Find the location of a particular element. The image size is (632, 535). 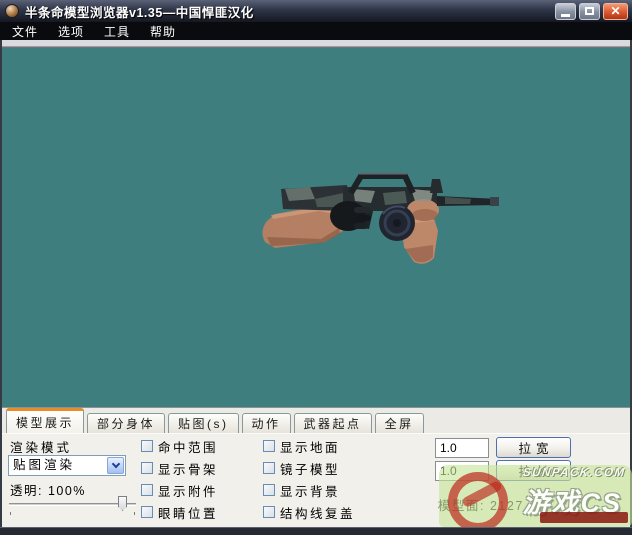

tab-animations: 动作 is located at coordinates (266, 423).